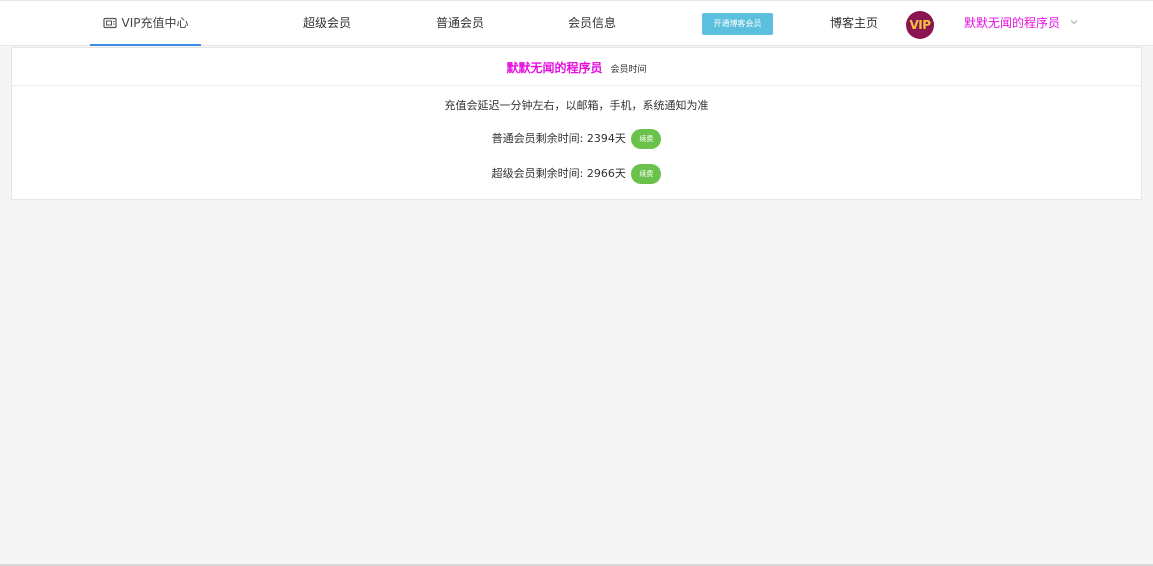  Describe the element at coordinates (646, 174) in the screenshot. I see `renew-super-vip-button: 续费` at that location.